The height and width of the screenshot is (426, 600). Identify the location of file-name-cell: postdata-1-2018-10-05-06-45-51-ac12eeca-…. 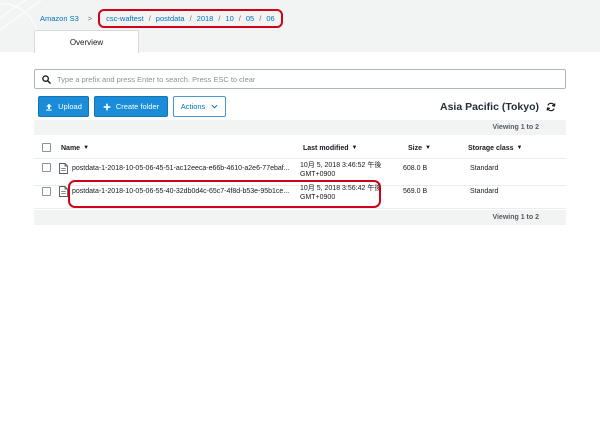
(174, 168).